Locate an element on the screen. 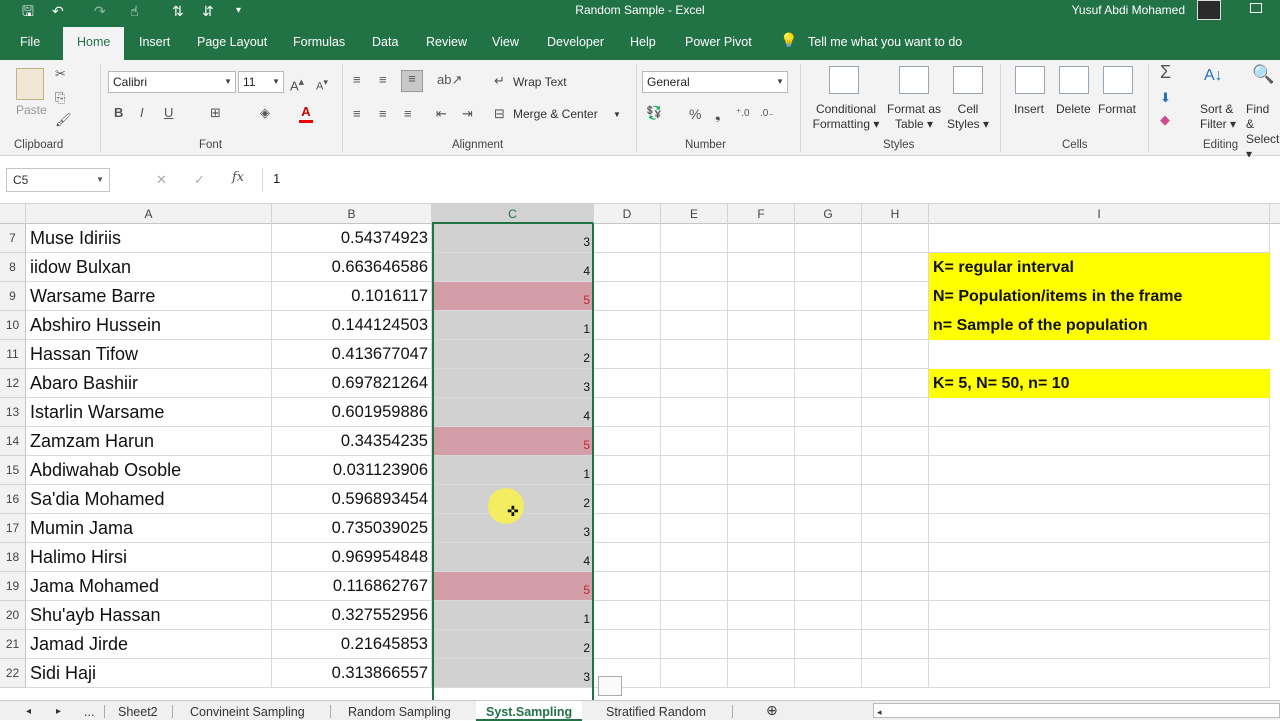 The width and height of the screenshot is (1280, 721). cell-random-value: 0.144124503 is located at coordinates (352, 325).